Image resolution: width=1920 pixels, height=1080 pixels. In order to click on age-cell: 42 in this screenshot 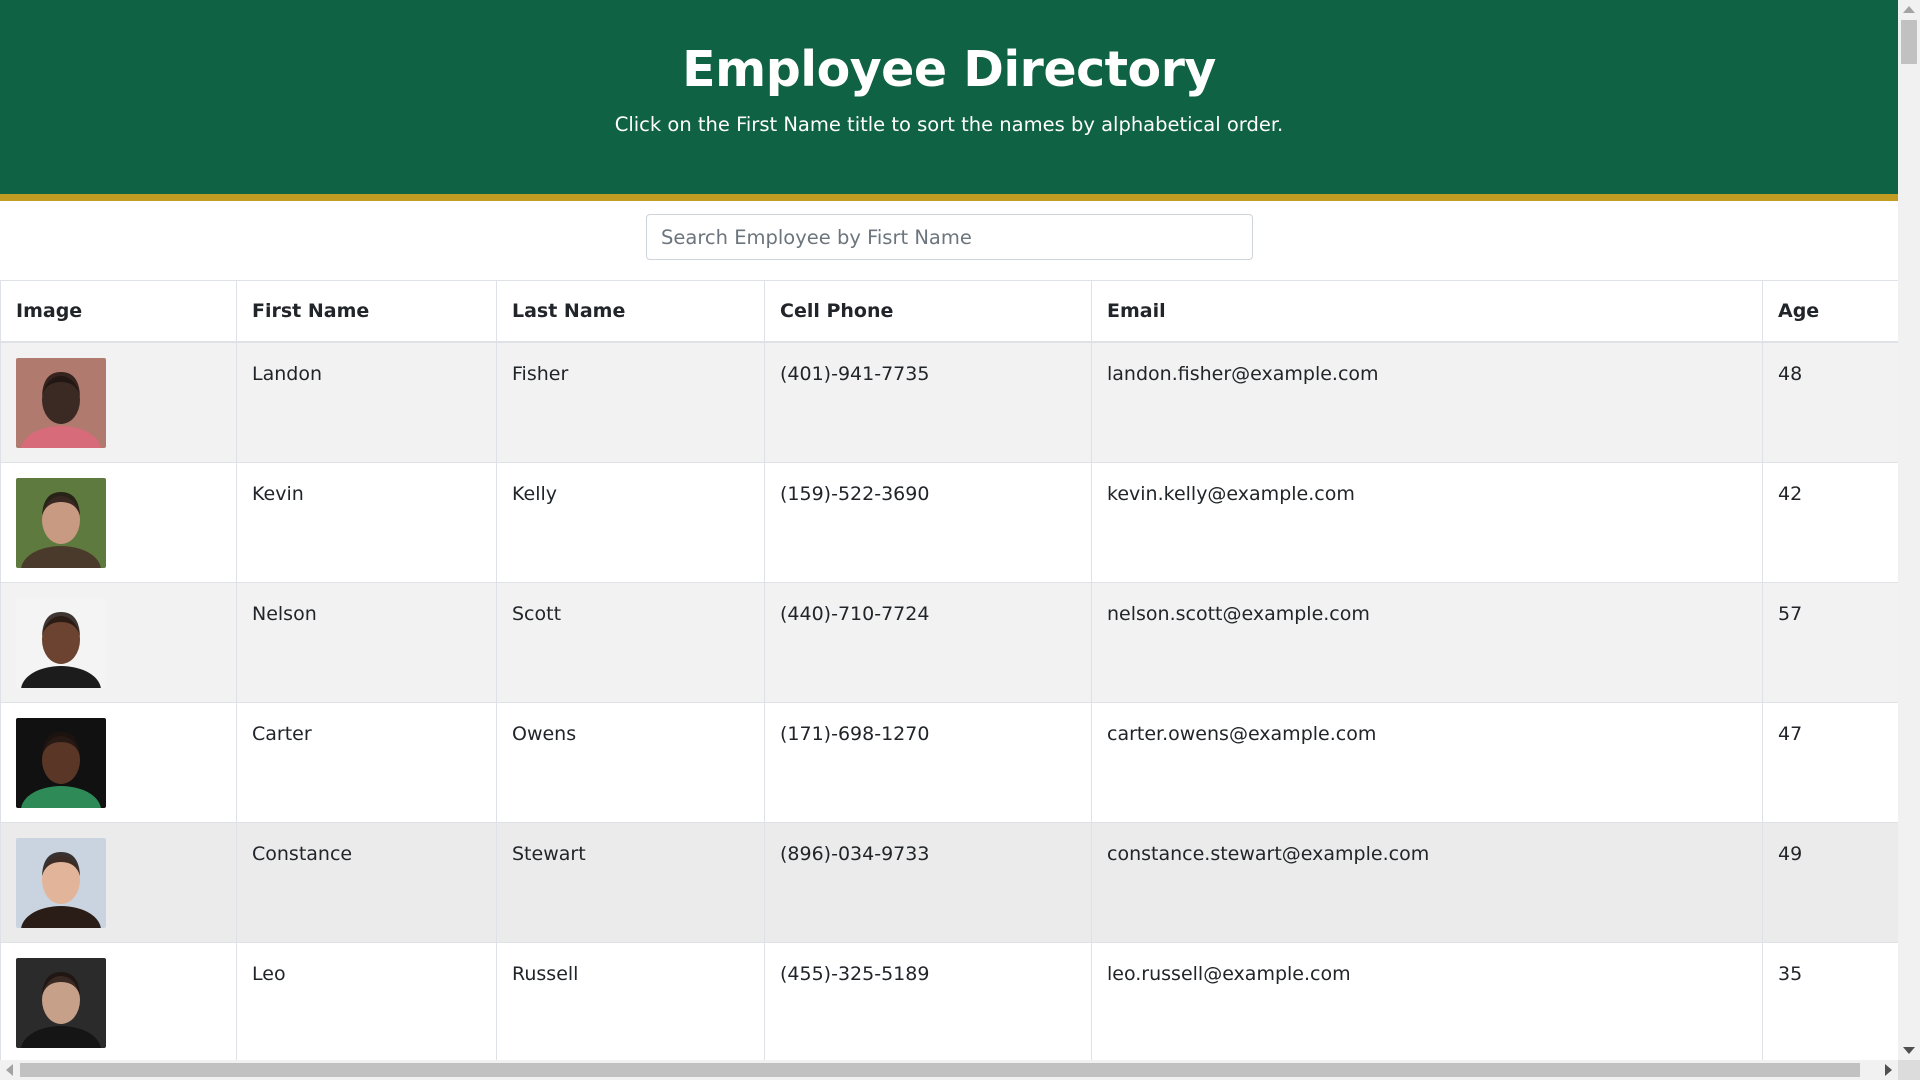, I will do `click(1830, 522)`.